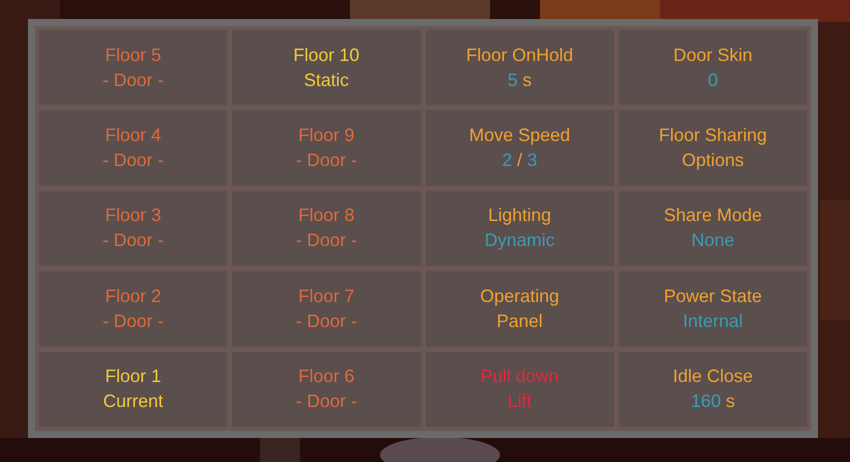 The height and width of the screenshot is (462, 850). Describe the element at coordinates (326, 148) in the screenshot. I see `menu-button: Floor 9 - Door -` at that location.